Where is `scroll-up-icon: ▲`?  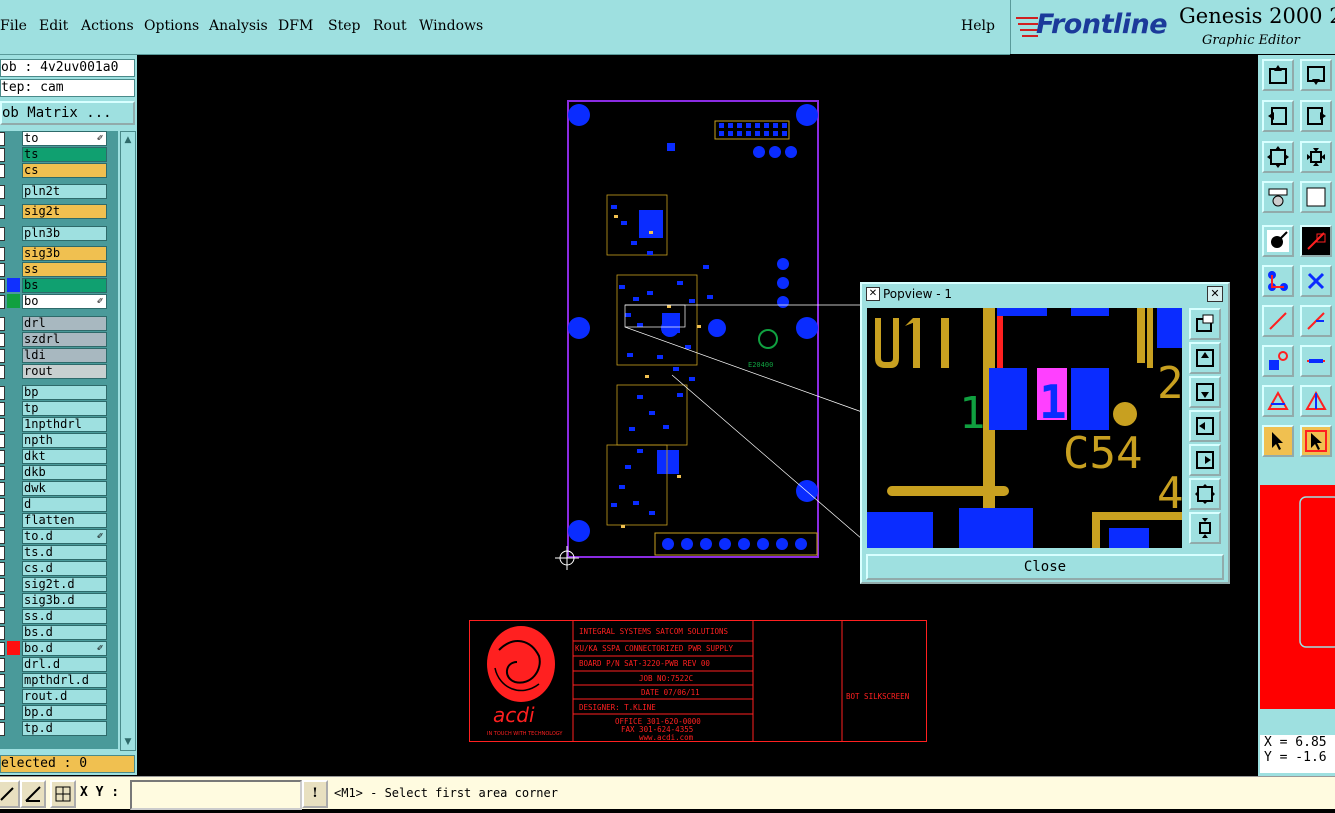
scroll-up-icon: ▲ is located at coordinates (128, 140).